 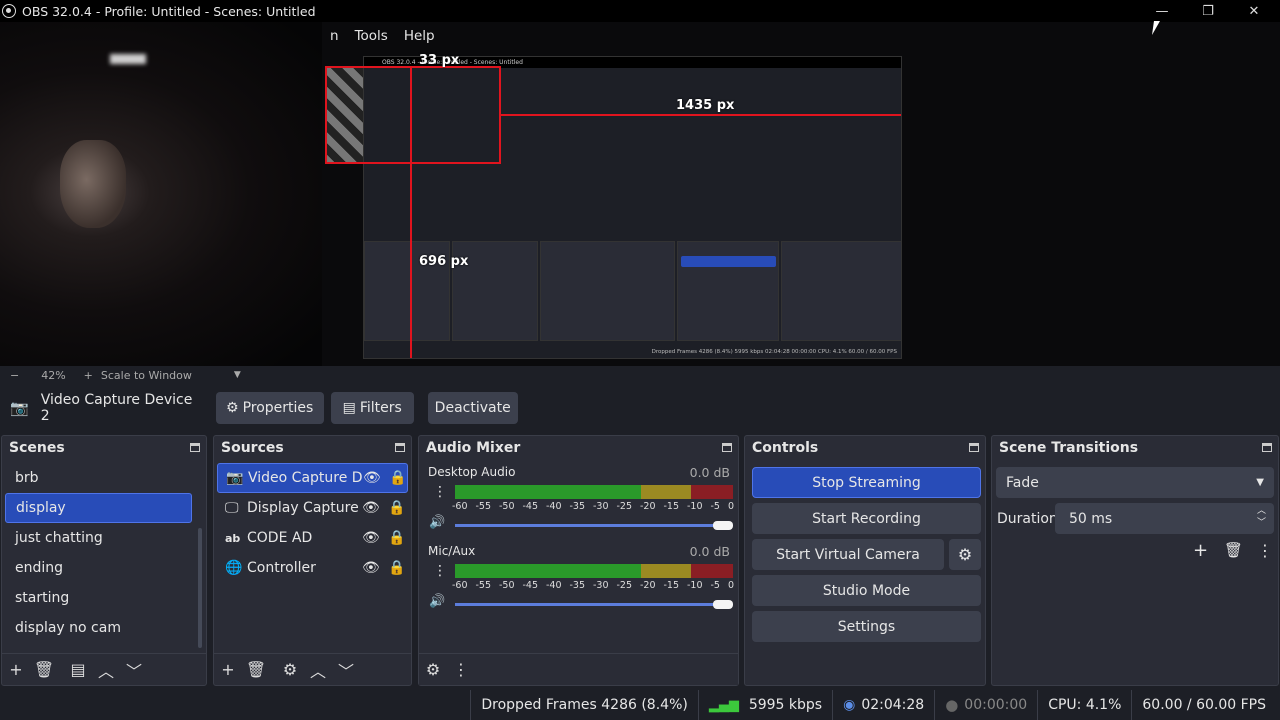 I want to click on minimize-button: —, so click(x=1162, y=11).